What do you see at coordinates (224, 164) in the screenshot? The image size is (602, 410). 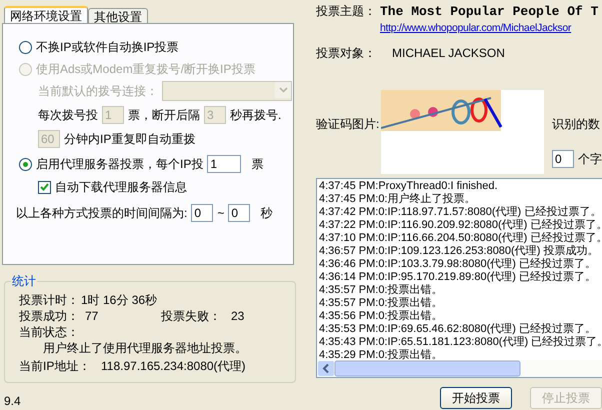 I see `input-field: 1` at bounding box center [224, 164].